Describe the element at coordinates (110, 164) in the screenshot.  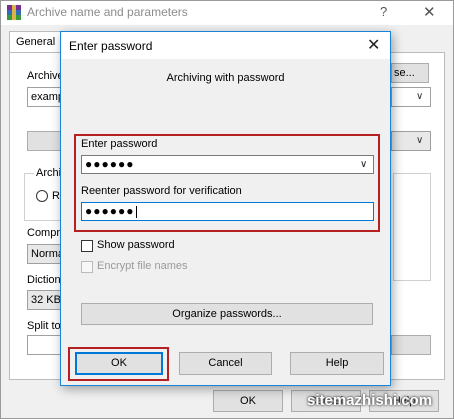
I see `password-value: ●●●●●●` at that location.